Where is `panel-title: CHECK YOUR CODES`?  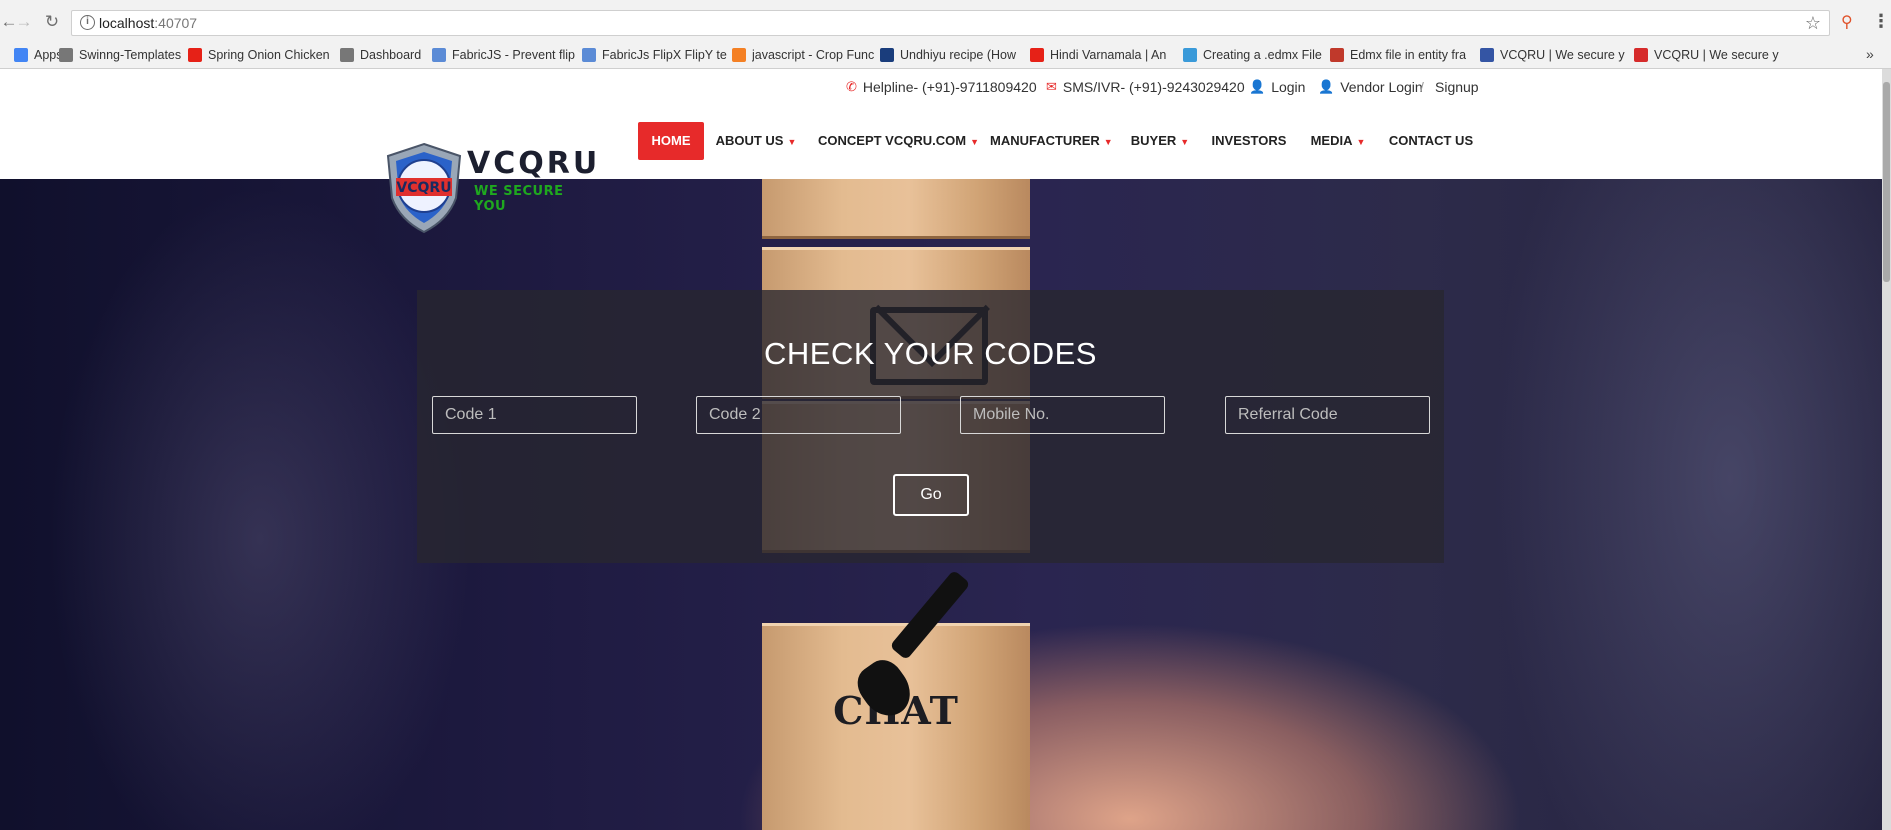
panel-title: CHECK YOUR CODES is located at coordinates (930, 353).